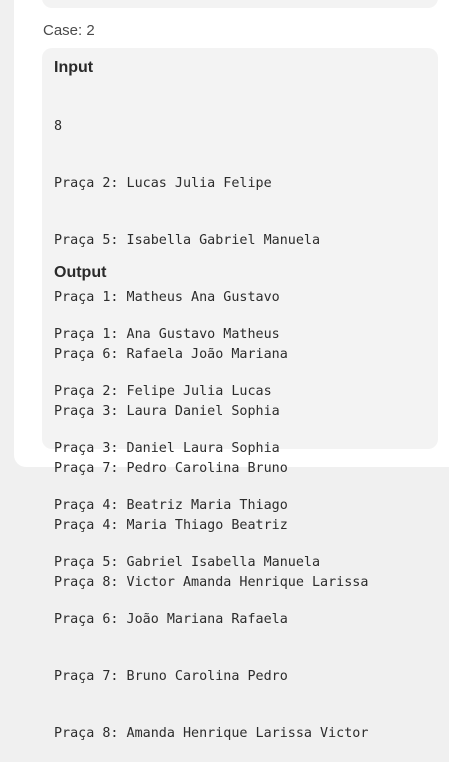 The height and width of the screenshot is (762, 449). Describe the element at coordinates (163, 391) in the screenshot. I see `output-line: Praça 2: Felipe Julia Lucas` at that location.